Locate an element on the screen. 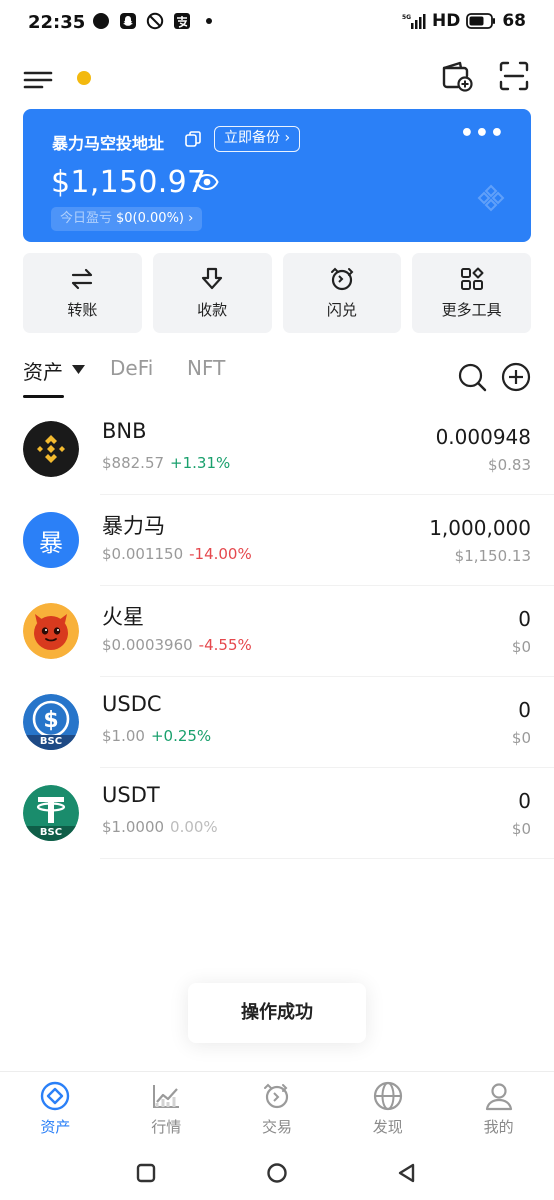 This screenshot has height=1200, width=554. token-price-line: $1.00 +0.25% is located at coordinates (156, 736).